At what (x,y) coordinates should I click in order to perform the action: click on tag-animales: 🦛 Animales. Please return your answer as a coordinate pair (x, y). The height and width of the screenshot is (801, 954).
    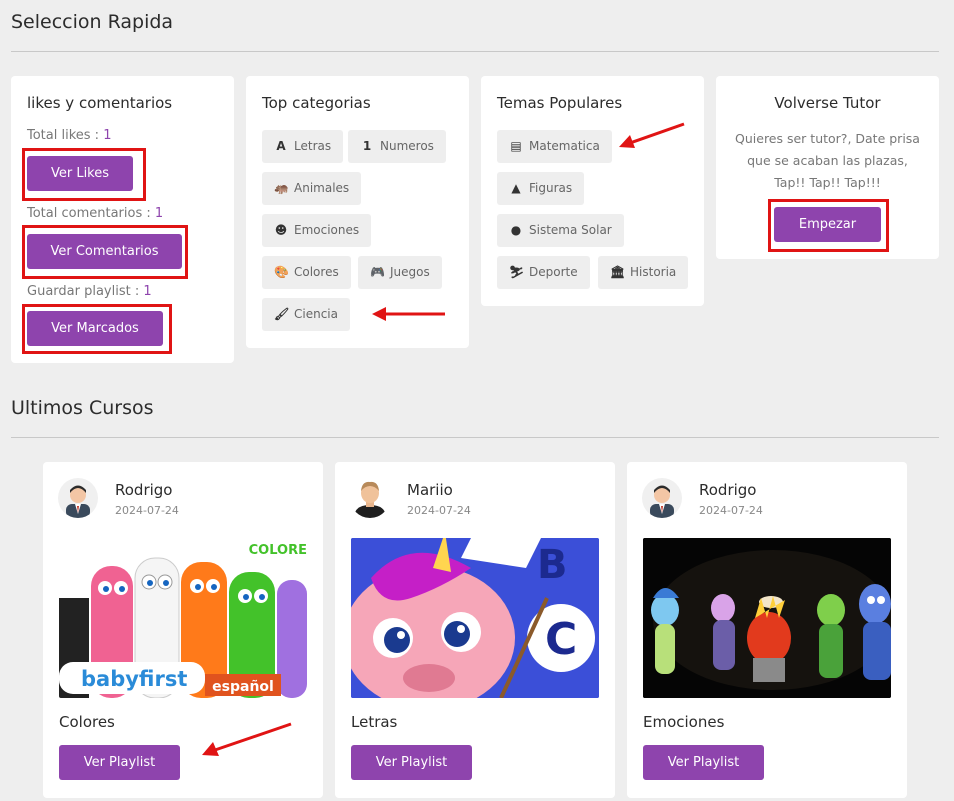
    Looking at the image, I should click on (312, 188).